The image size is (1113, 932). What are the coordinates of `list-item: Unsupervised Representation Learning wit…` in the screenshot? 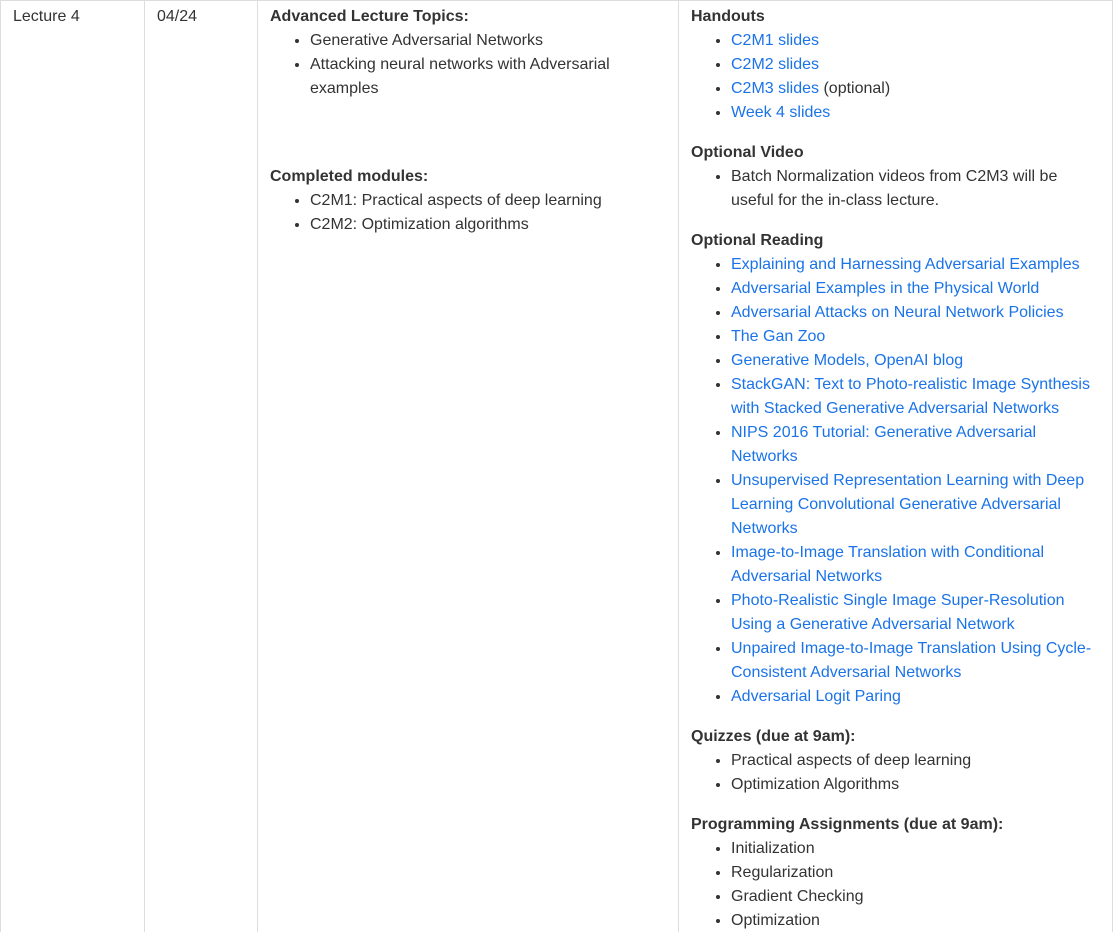 It's located at (915, 505).